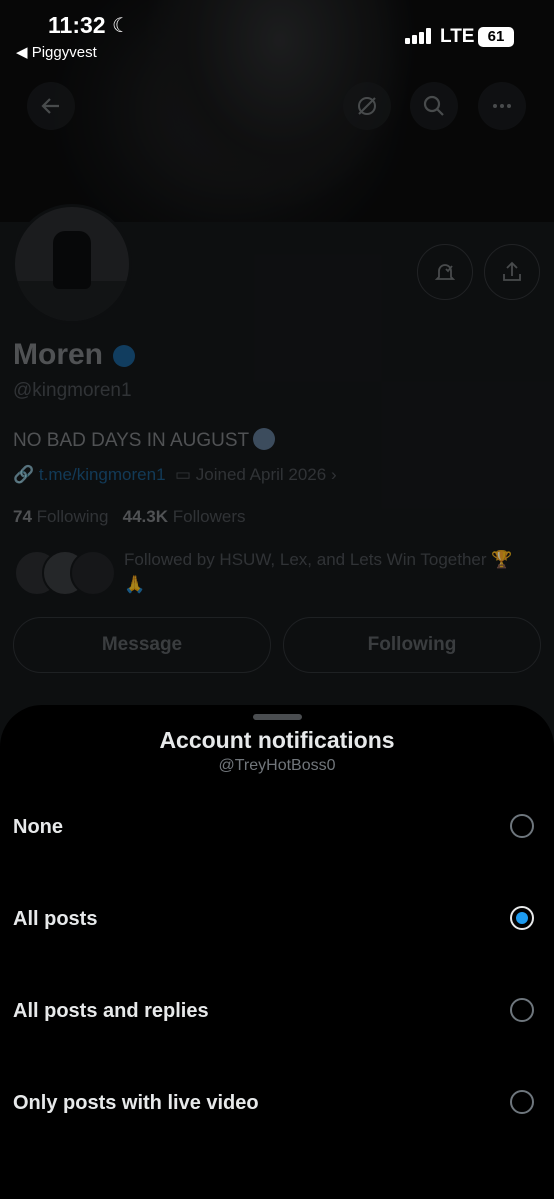 The height and width of the screenshot is (1199, 554). I want to click on verified-badge-icon, so click(124, 356).